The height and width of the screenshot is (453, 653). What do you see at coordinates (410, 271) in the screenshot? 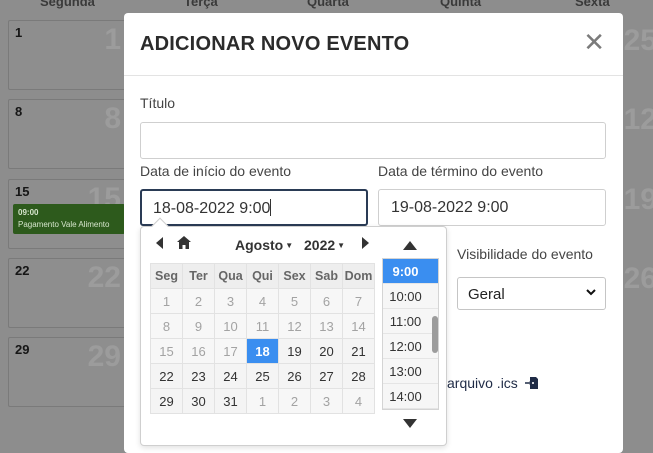
I see `time-option-selected: 9:00` at bounding box center [410, 271].